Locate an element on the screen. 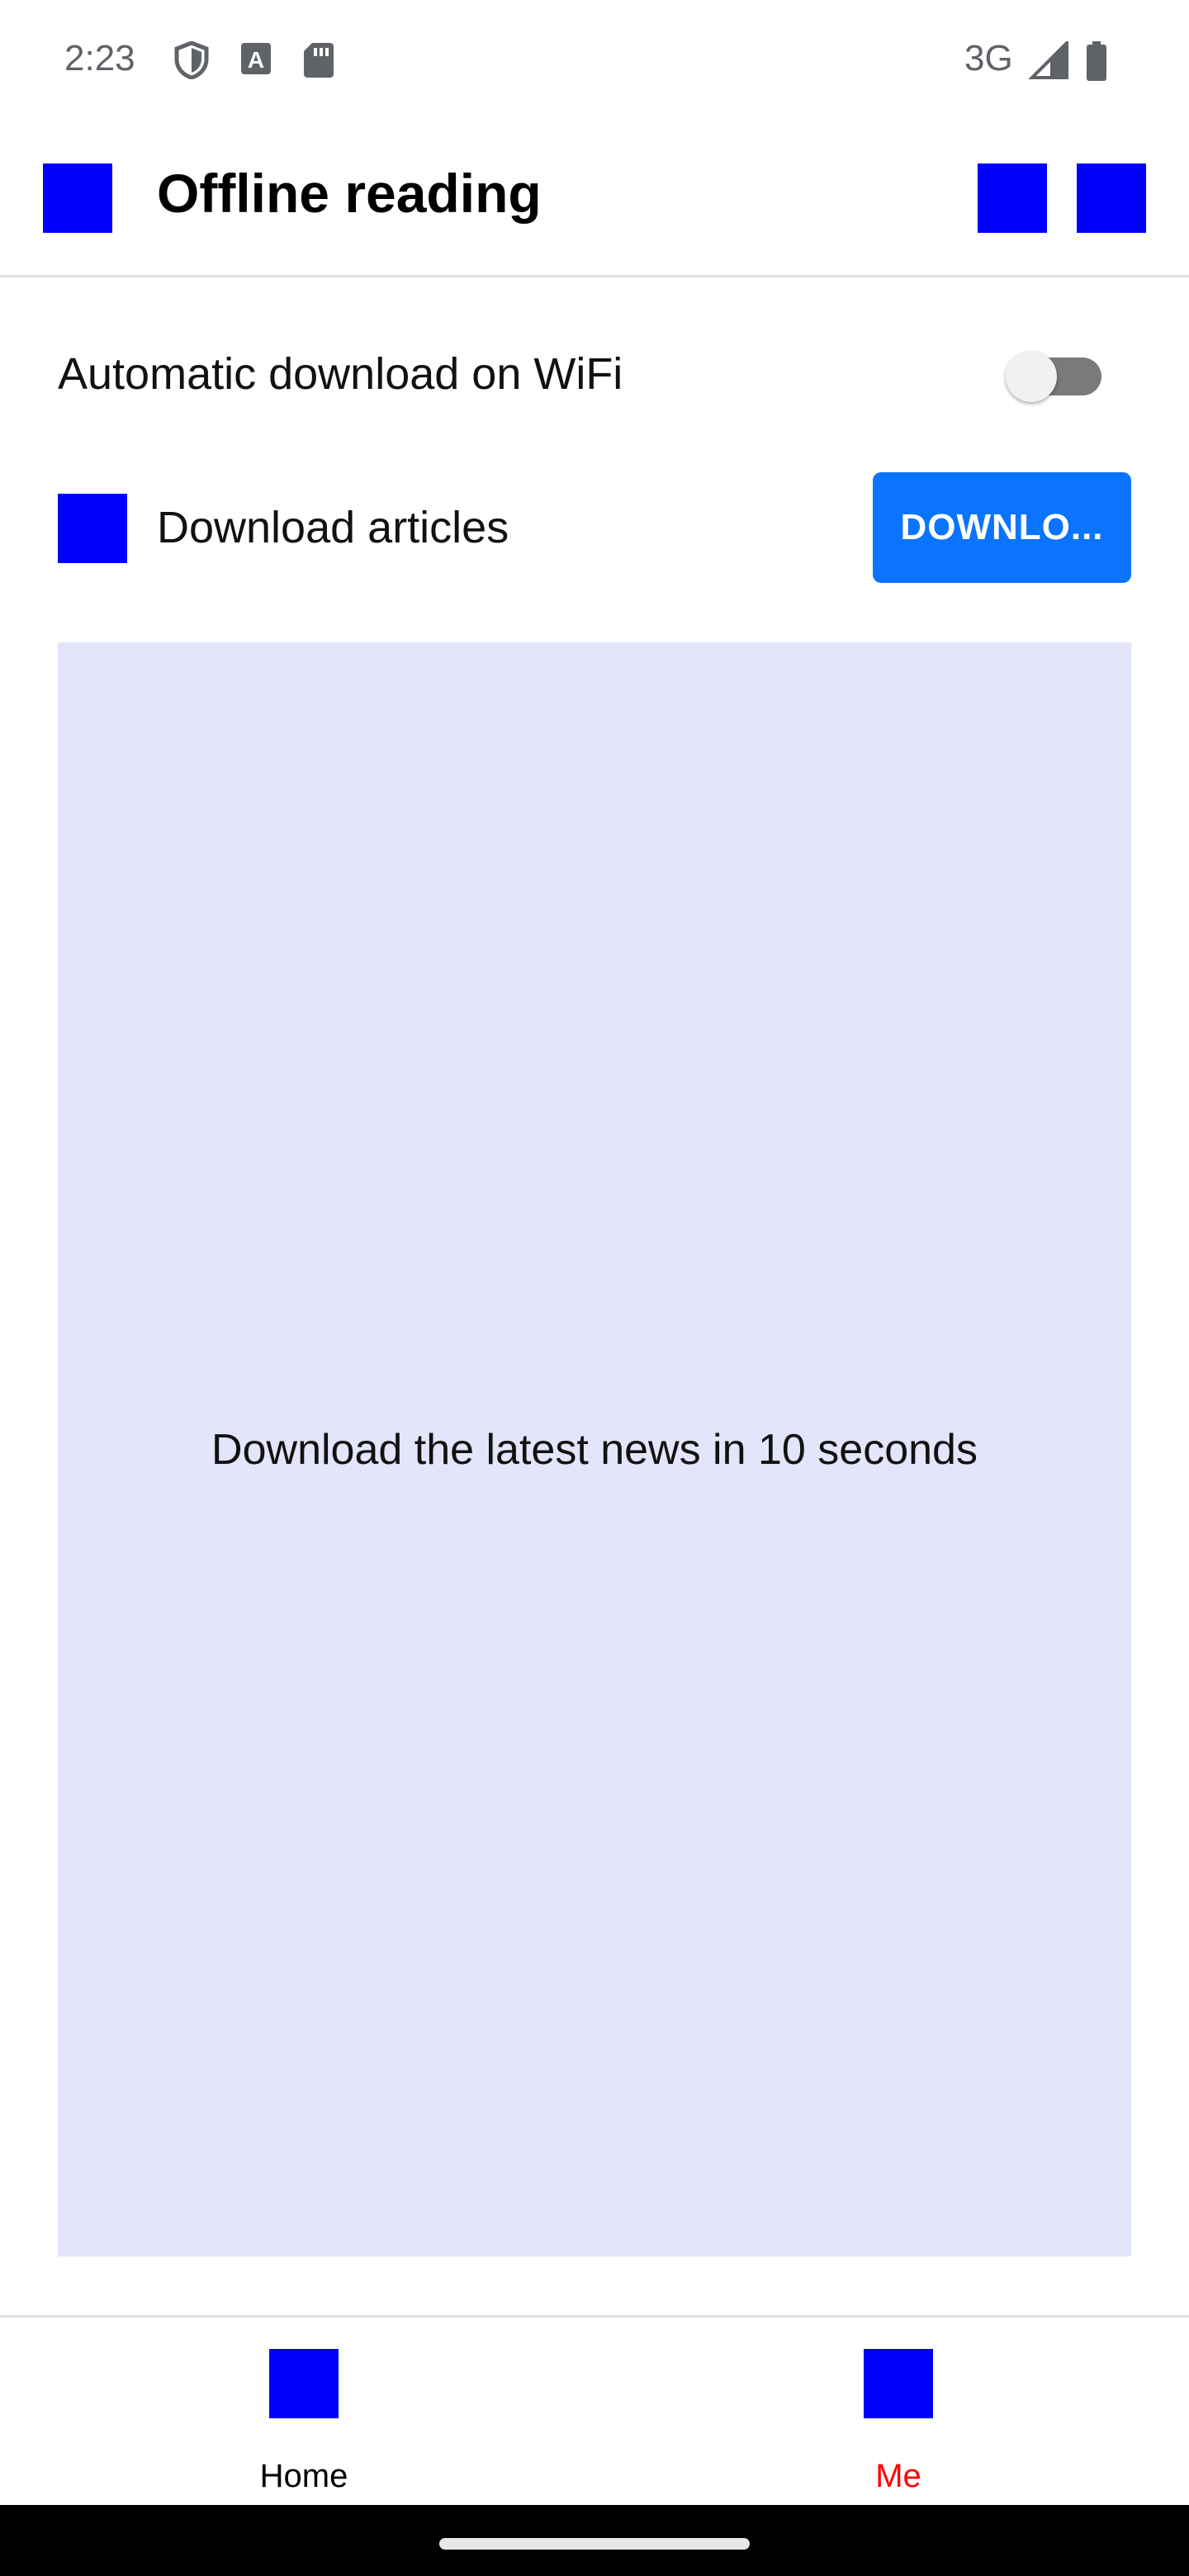  auto-download-toggle is located at coordinates (1031, 376).